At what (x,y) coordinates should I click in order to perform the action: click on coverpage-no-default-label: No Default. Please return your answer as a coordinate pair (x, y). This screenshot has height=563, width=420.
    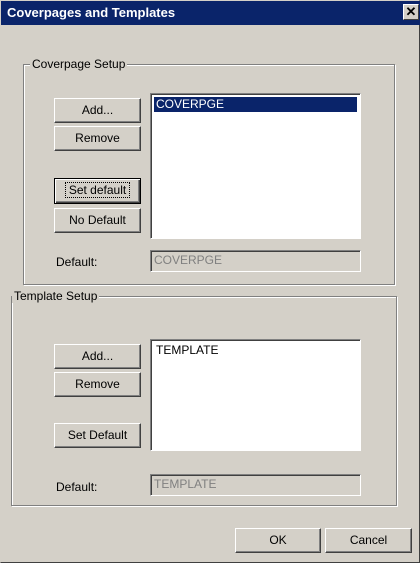
    Looking at the image, I should click on (97, 220).